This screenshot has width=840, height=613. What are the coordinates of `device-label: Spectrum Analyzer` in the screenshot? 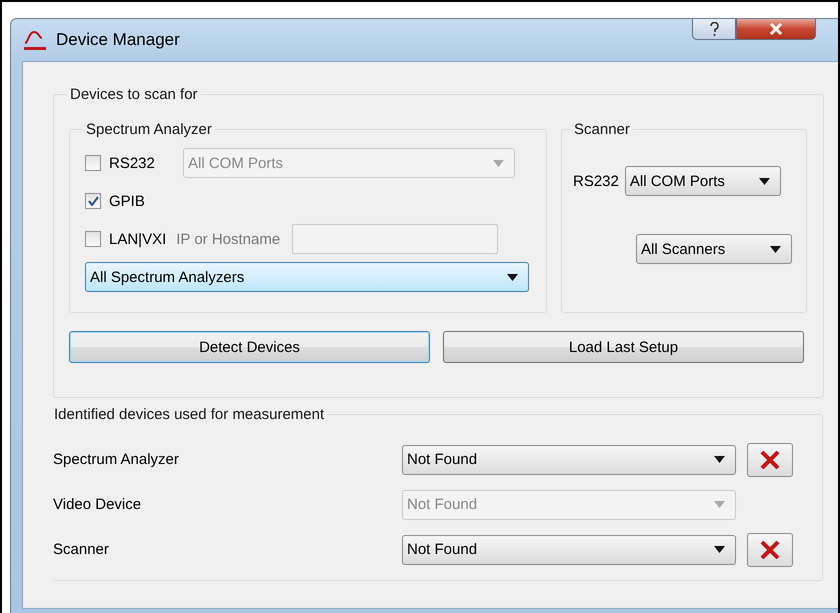 It's located at (116, 459).